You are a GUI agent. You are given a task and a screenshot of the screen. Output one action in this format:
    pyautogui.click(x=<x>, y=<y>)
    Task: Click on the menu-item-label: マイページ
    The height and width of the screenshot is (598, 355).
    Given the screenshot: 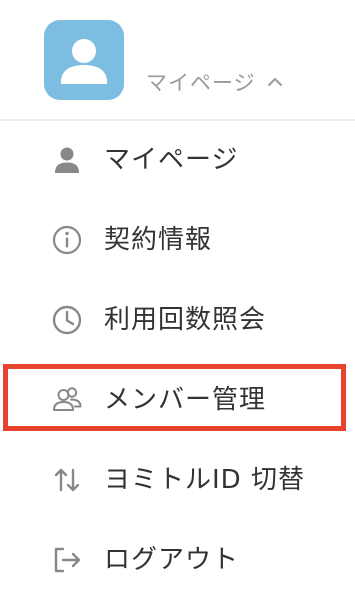 What is the action you would take?
    pyautogui.click(x=171, y=160)
    